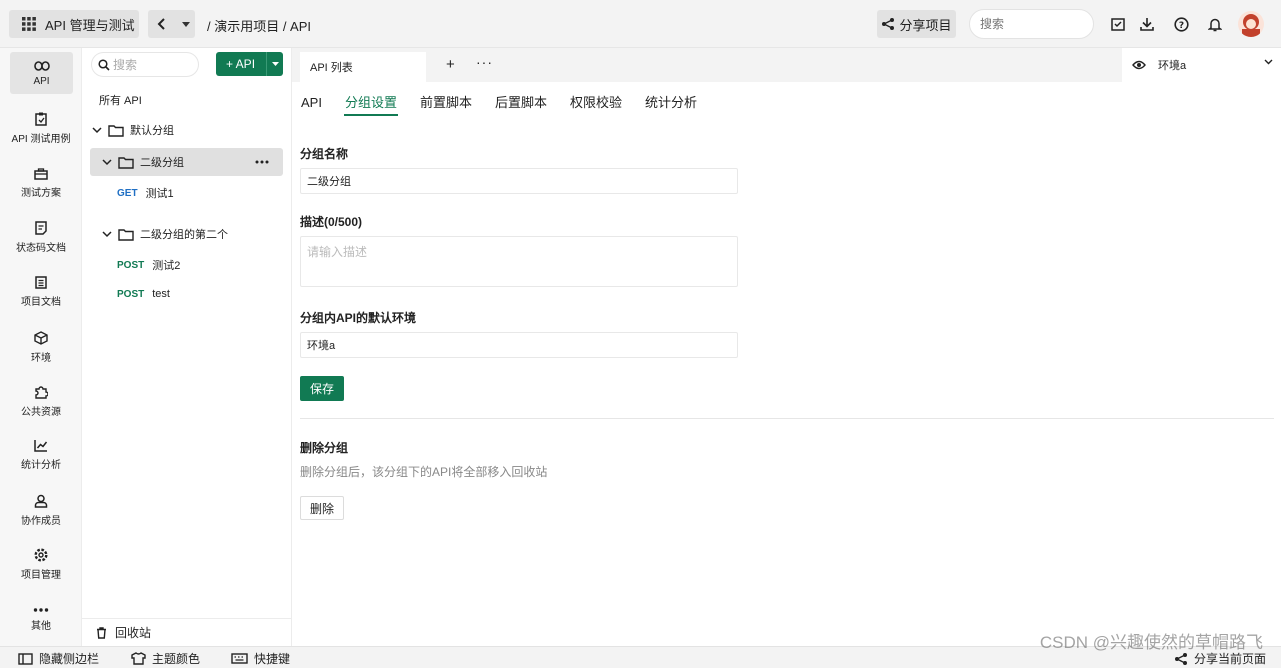  What do you see at coordinates (519, 181) in the screenshot?
I see `group-name-input: 二级分组` at bounding box center [519, 181].